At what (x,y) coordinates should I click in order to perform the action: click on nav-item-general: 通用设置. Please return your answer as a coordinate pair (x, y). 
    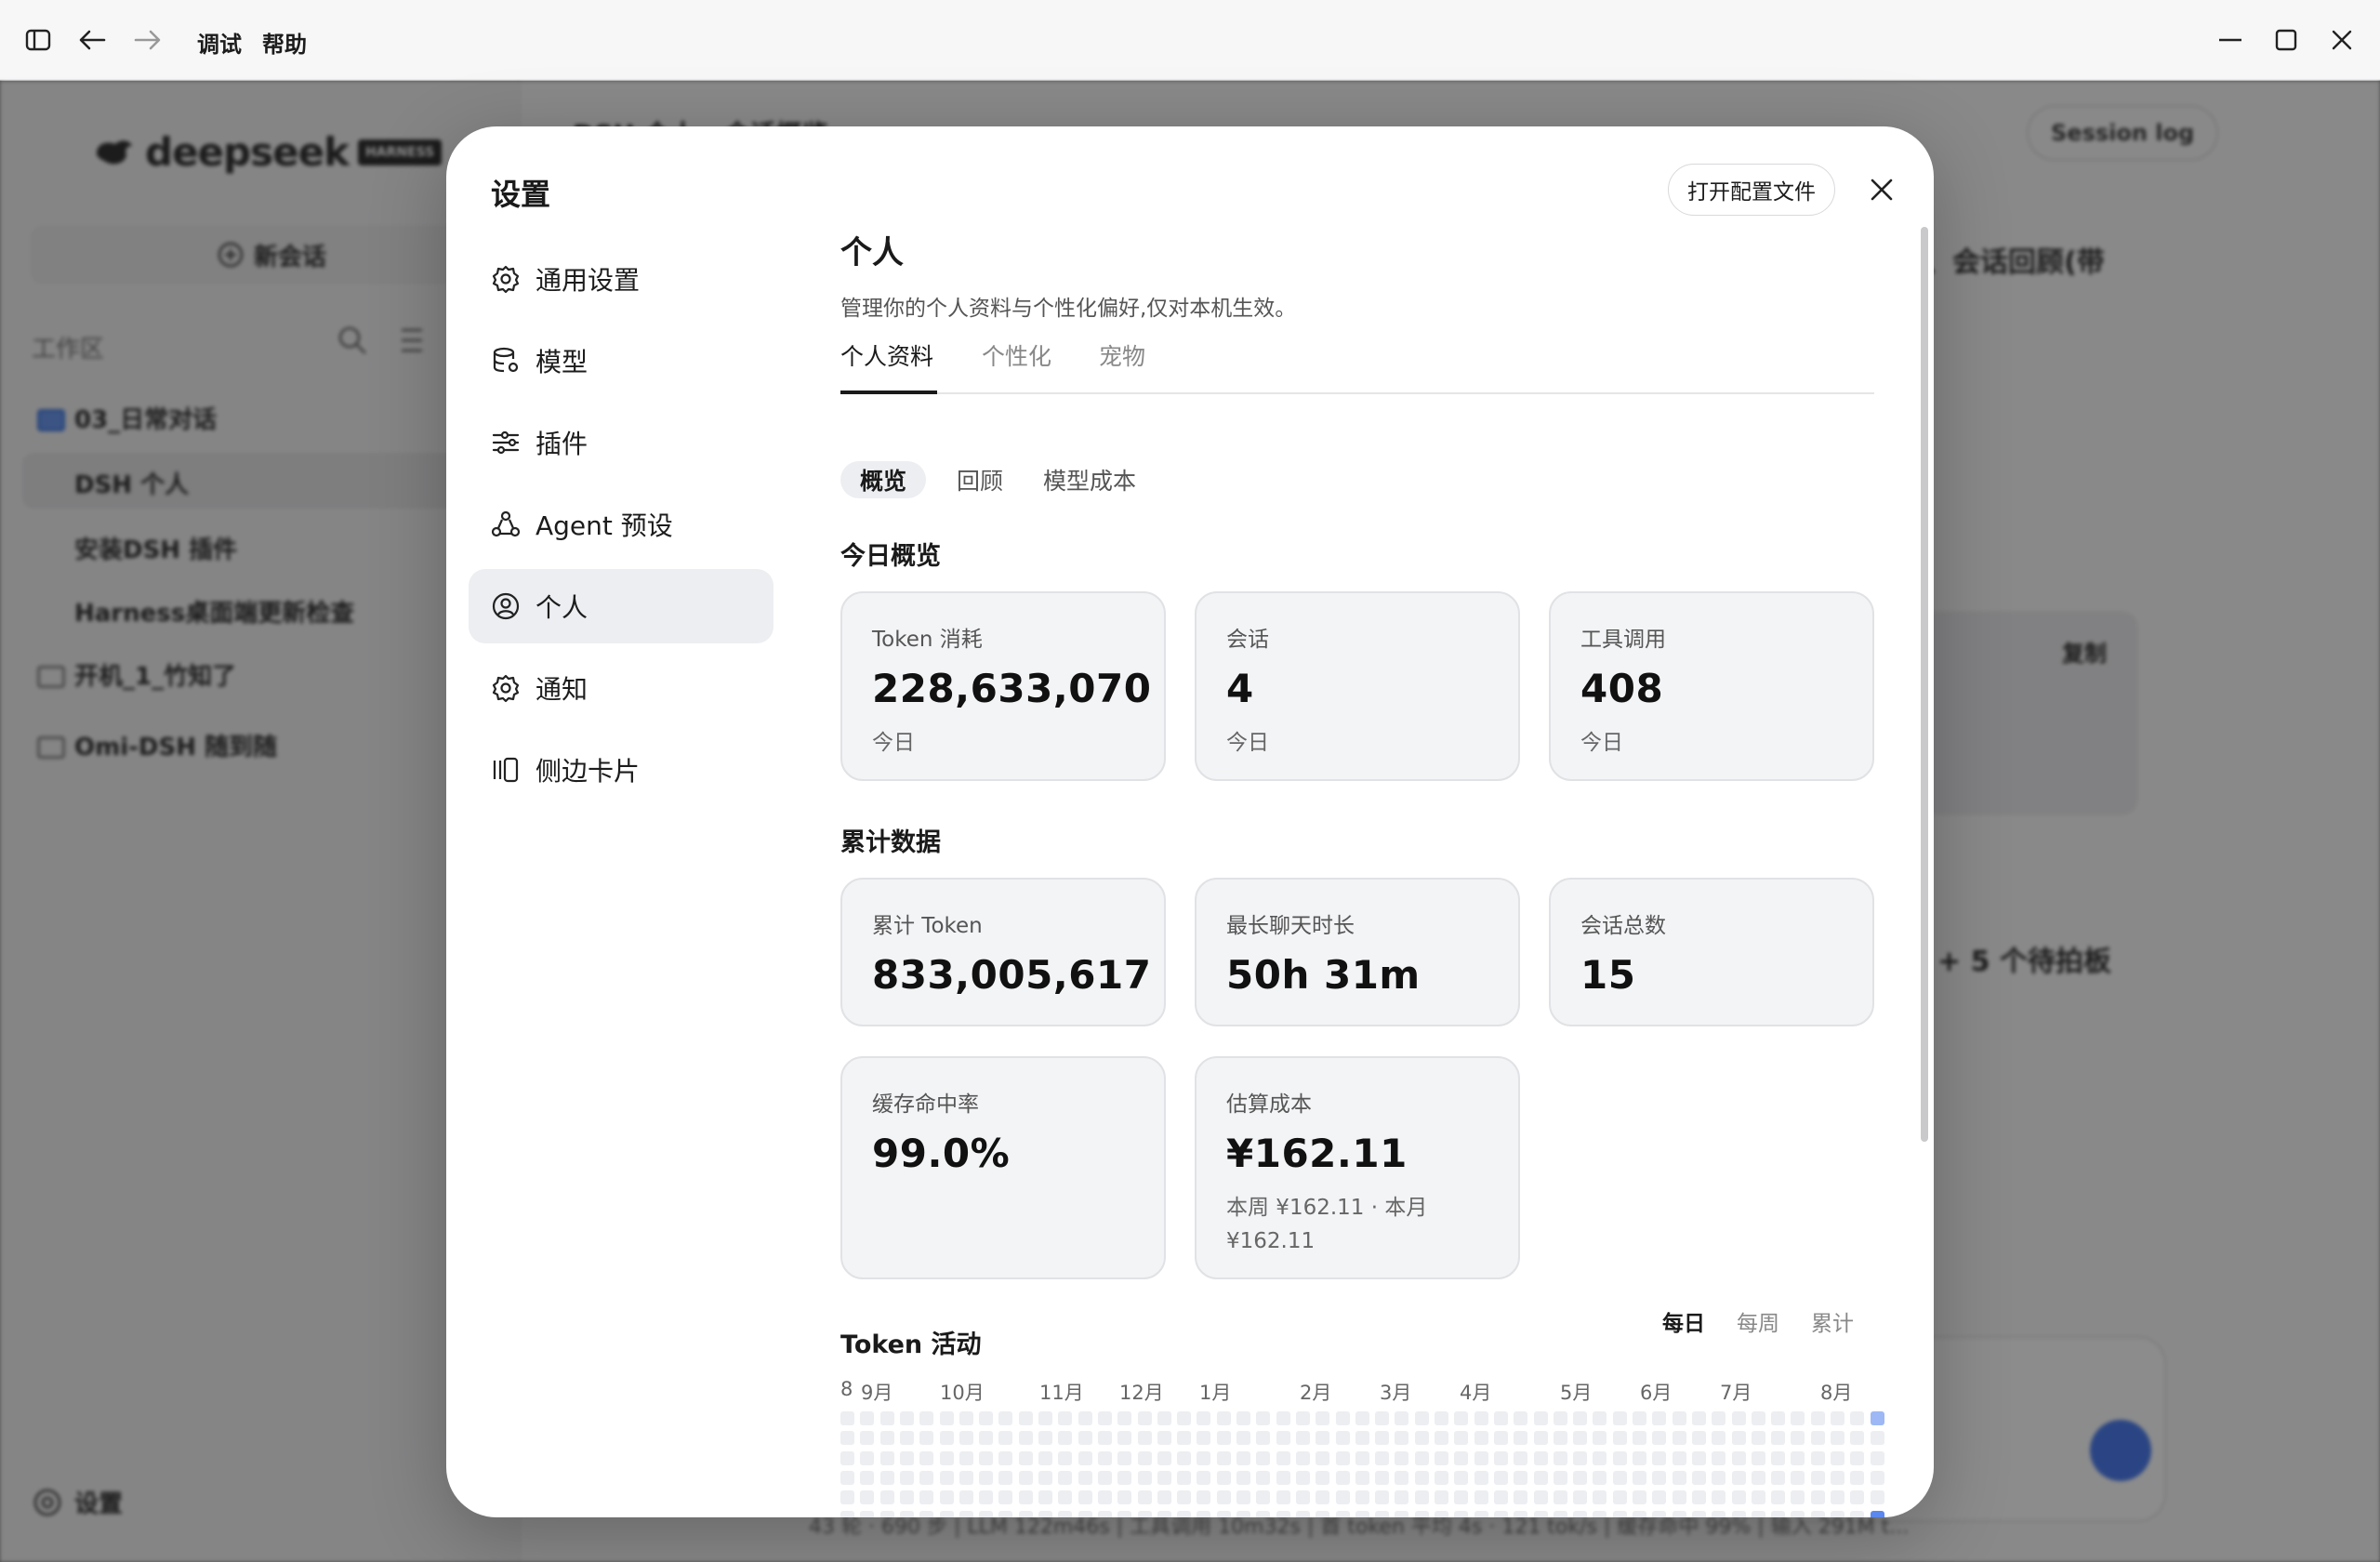
    Looking at the image, I should click on (621, 279).